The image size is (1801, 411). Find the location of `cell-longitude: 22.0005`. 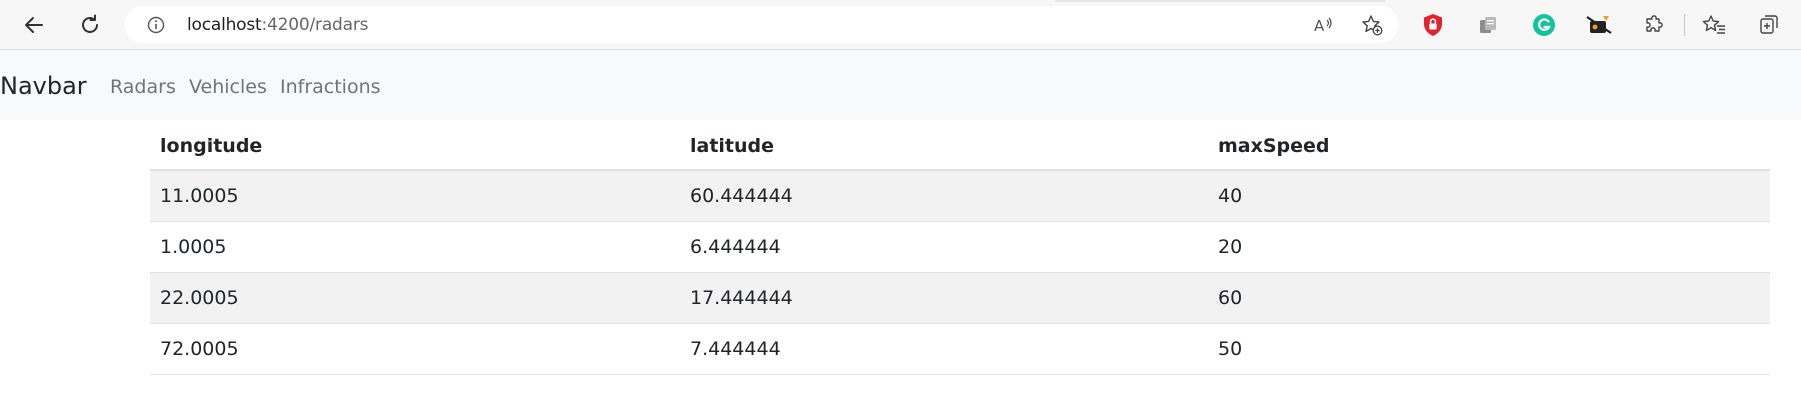

cell-longitude: 22.0005 is located at coordinates (415, 298).